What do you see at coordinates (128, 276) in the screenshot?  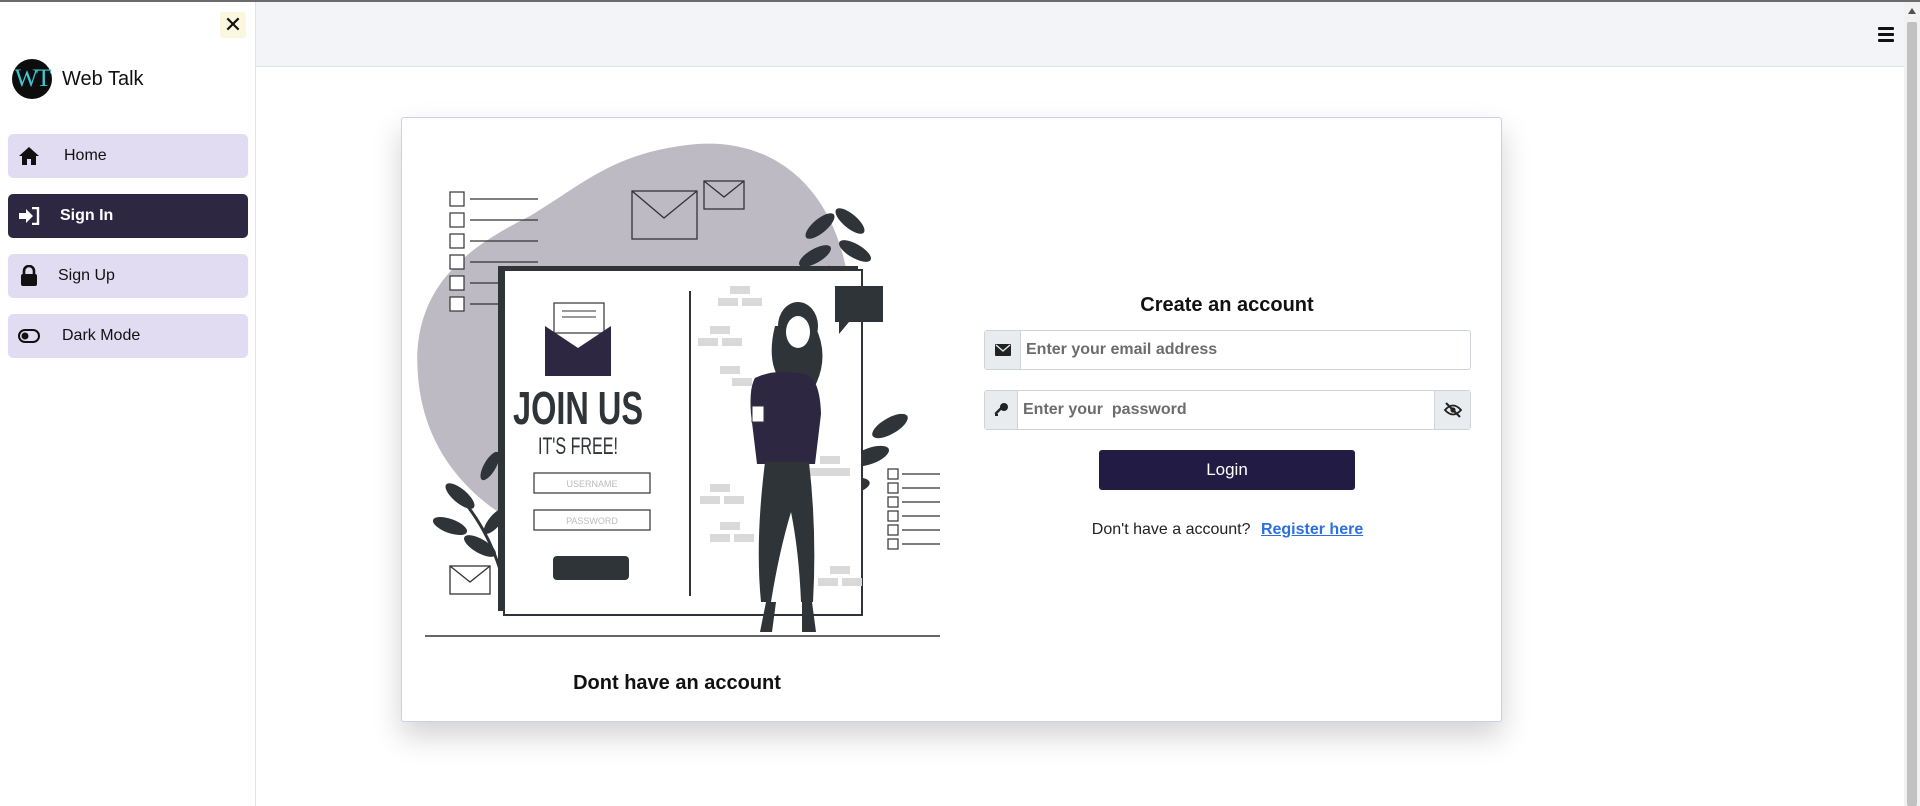 I see `sidebar-item-sign-up: Sign Up` at bounding box center [128, 276].